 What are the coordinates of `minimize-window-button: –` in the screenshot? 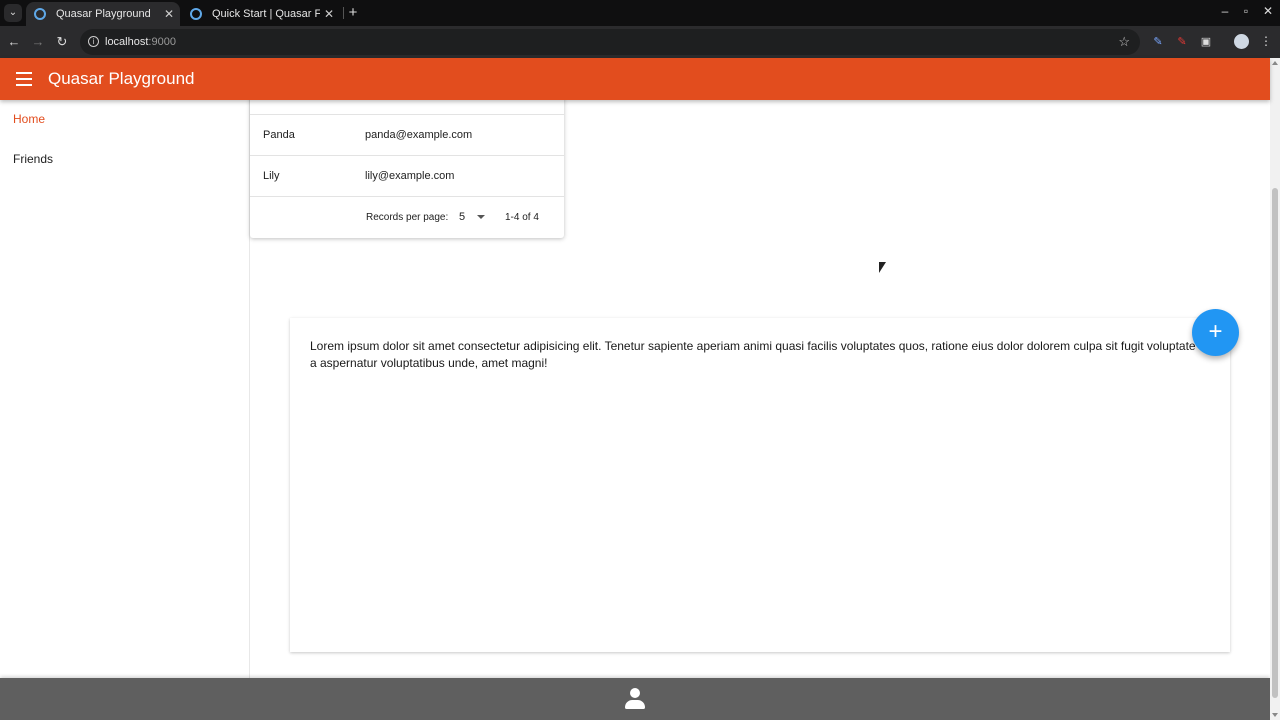 It's located at (1225, 11).